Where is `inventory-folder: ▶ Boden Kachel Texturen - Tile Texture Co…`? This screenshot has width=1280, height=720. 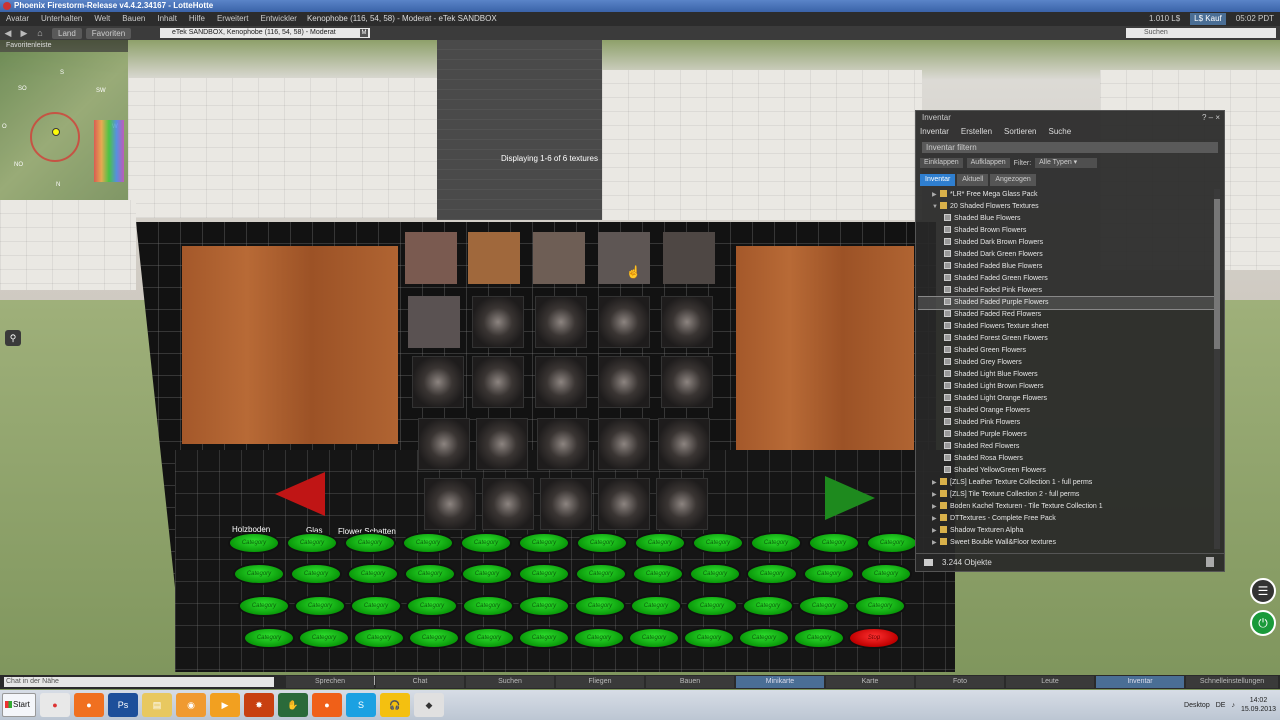
inventory-folder: ▶ Boden Kachel Texturen - Tile Texture Co… is located at coordinates (1066, 507).